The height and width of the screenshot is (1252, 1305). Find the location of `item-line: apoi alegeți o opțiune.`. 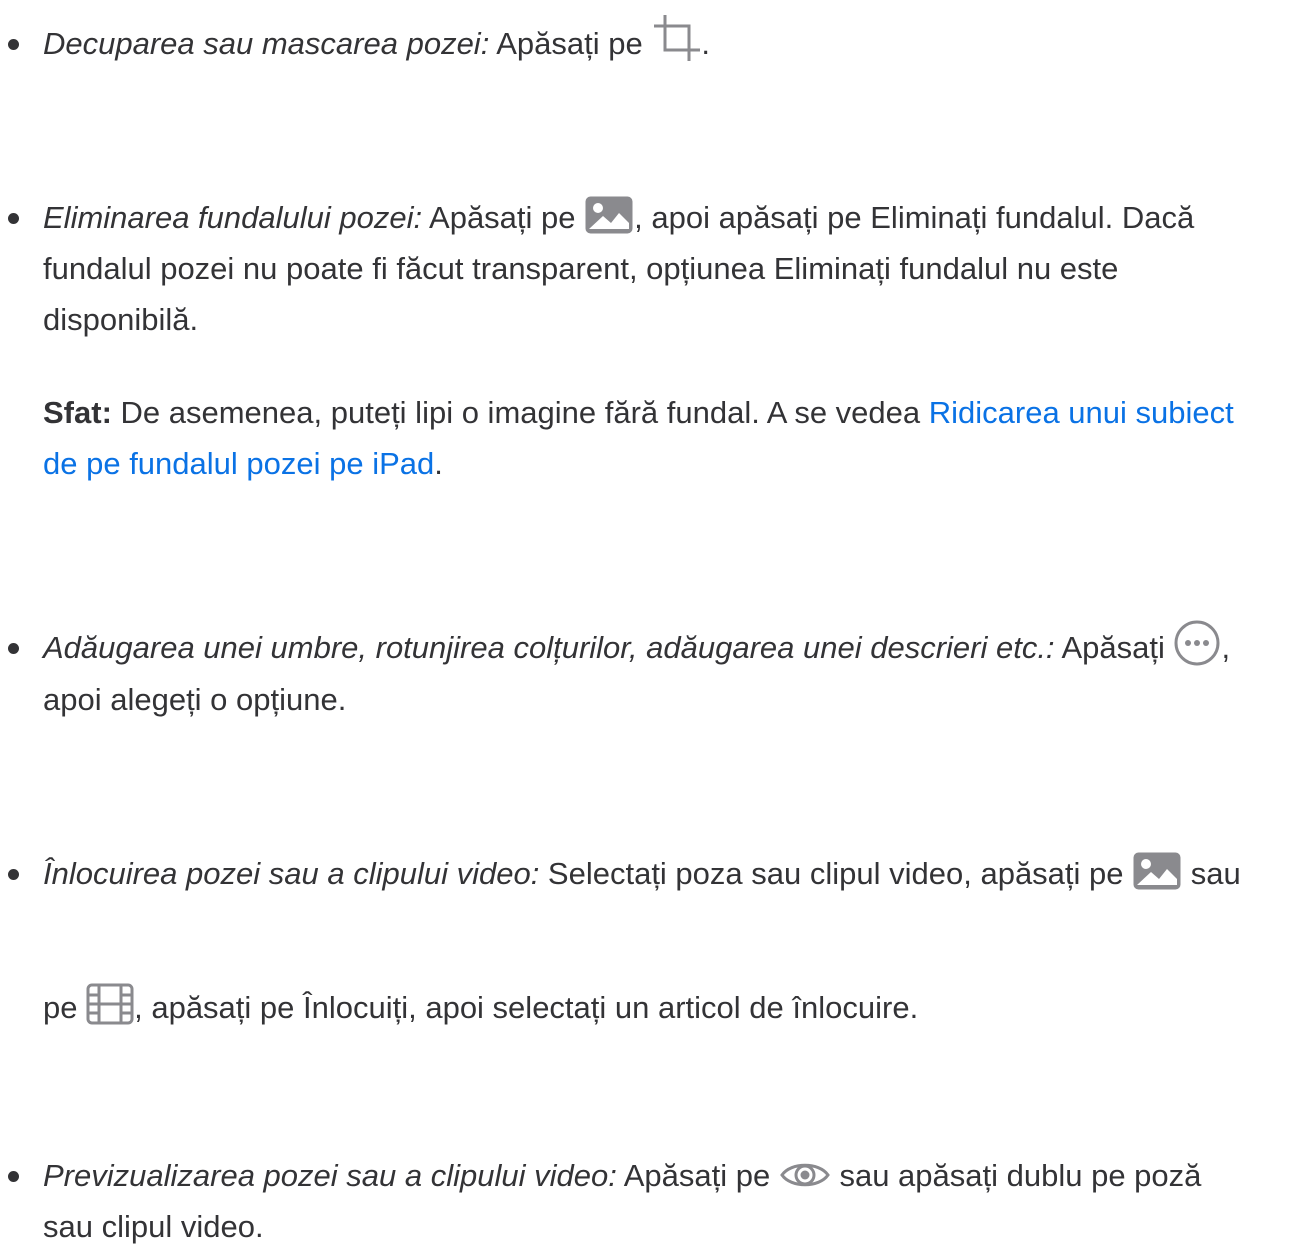

item-line: apoi alegeți o opțiune. is located at coordinates (195, 699).